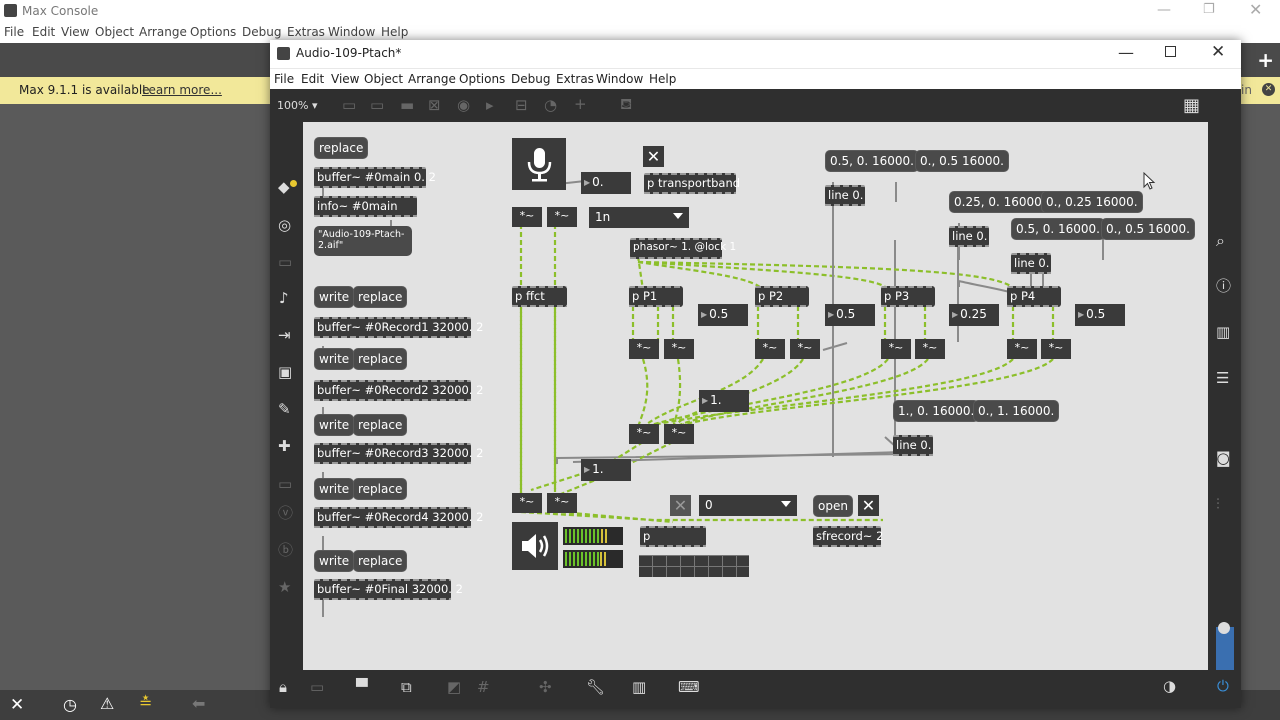 The image size is (1280, 720). I want to click on image-icon: ▣, so click(285, 372).